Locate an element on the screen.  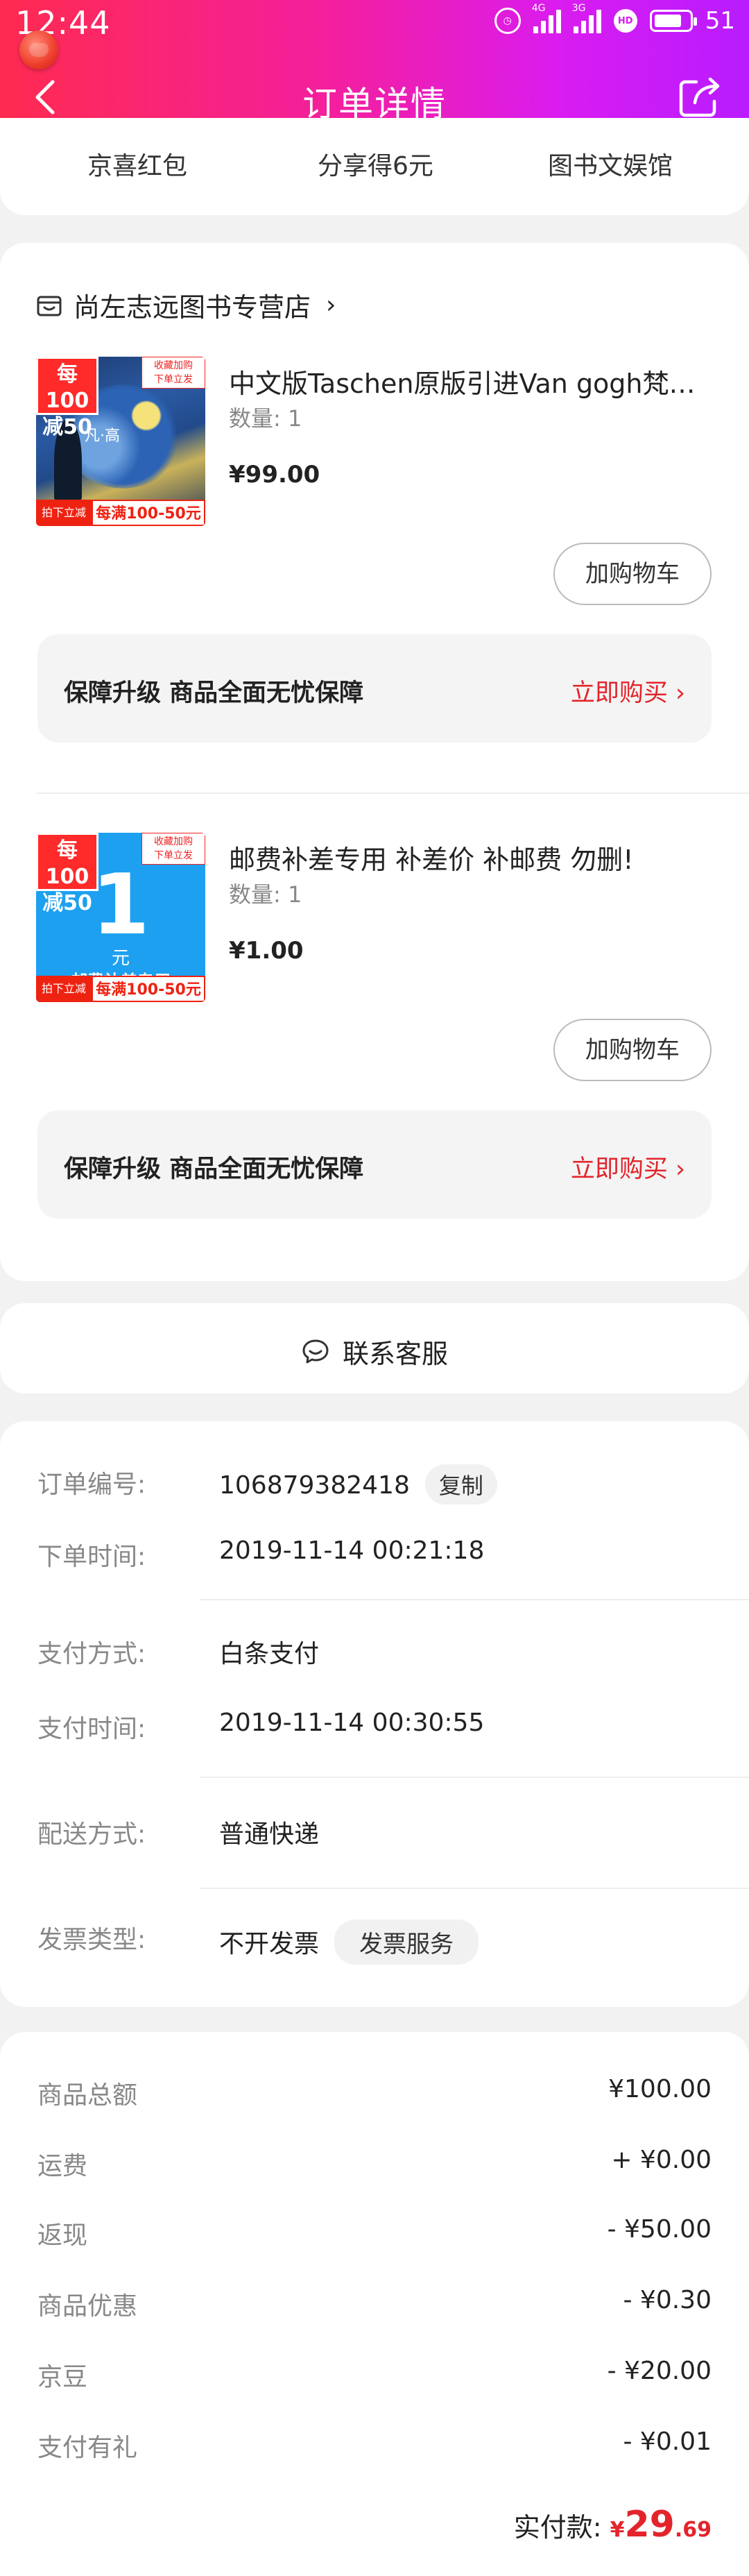
fee-label: 商品总额 is located at coordinates (87, 2095).